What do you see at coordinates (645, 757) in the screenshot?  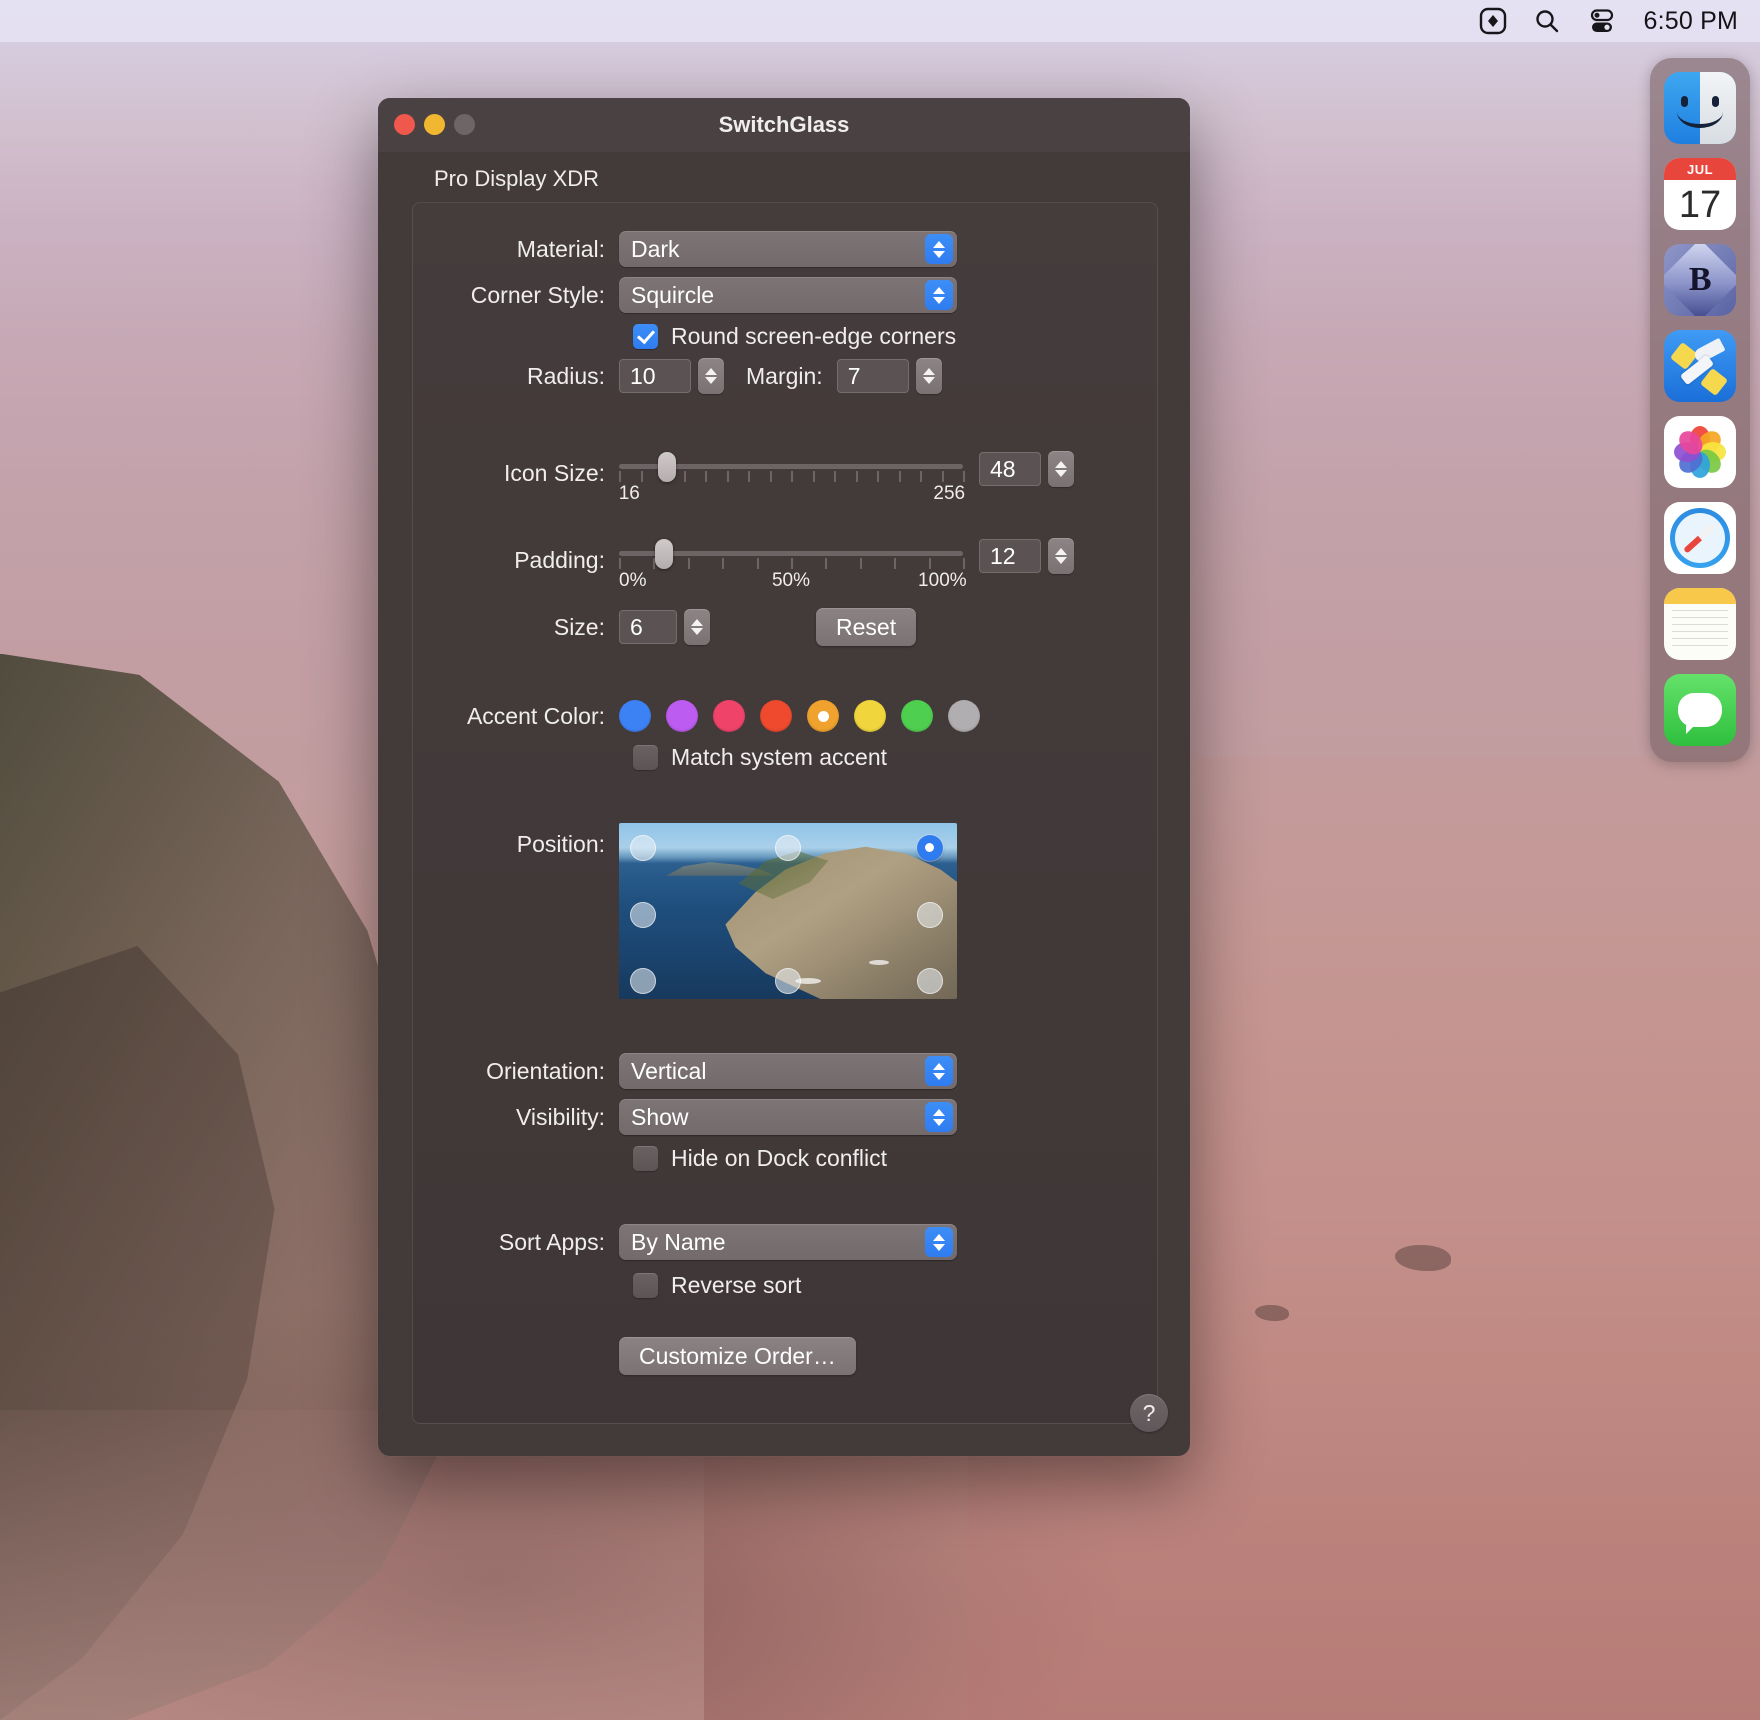 I see `match-system-accent-checkbox` at bounding box center [645, 757].